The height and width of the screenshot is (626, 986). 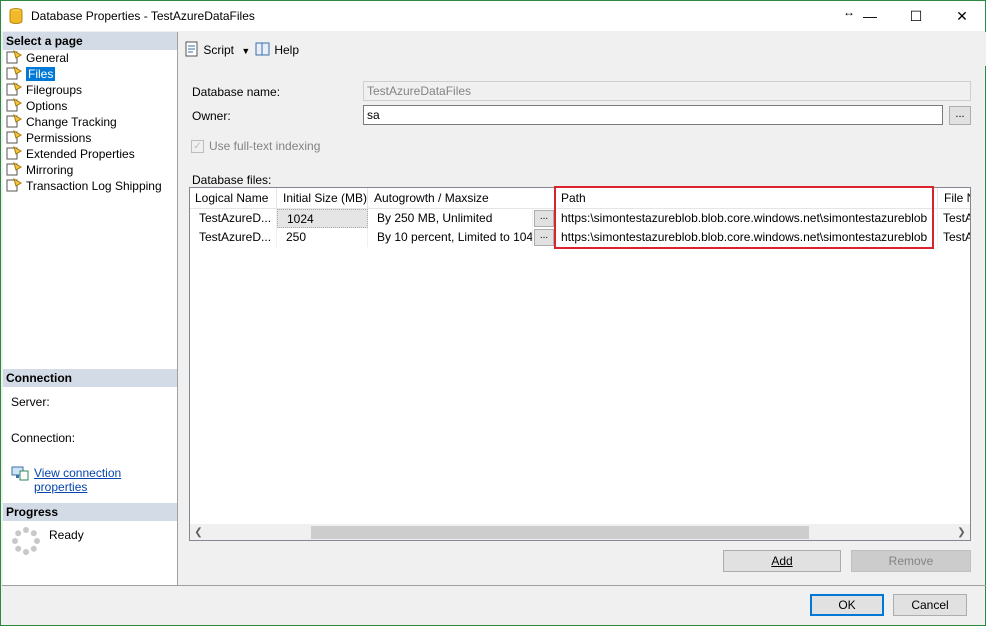 I want to click on column-initial-size: Initial Size (MB), so click(x=322, y=198).